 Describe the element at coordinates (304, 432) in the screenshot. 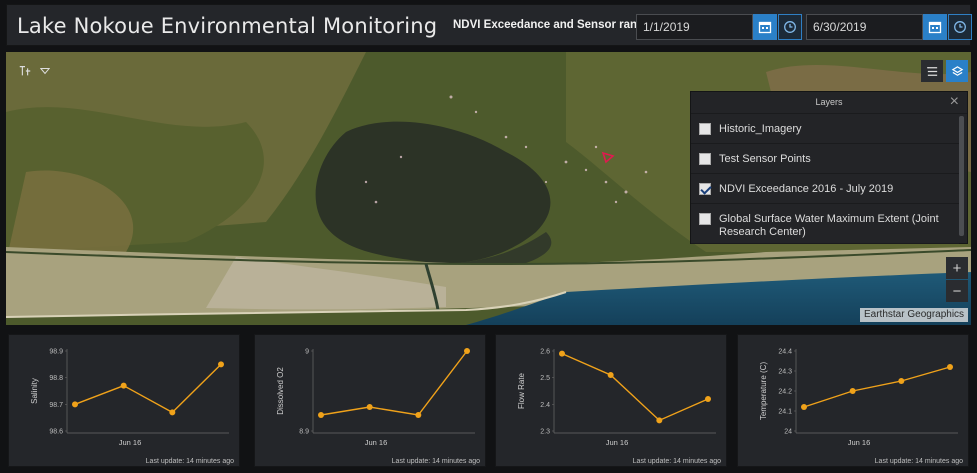

I see `y-tick-label: 8.9` at that location.